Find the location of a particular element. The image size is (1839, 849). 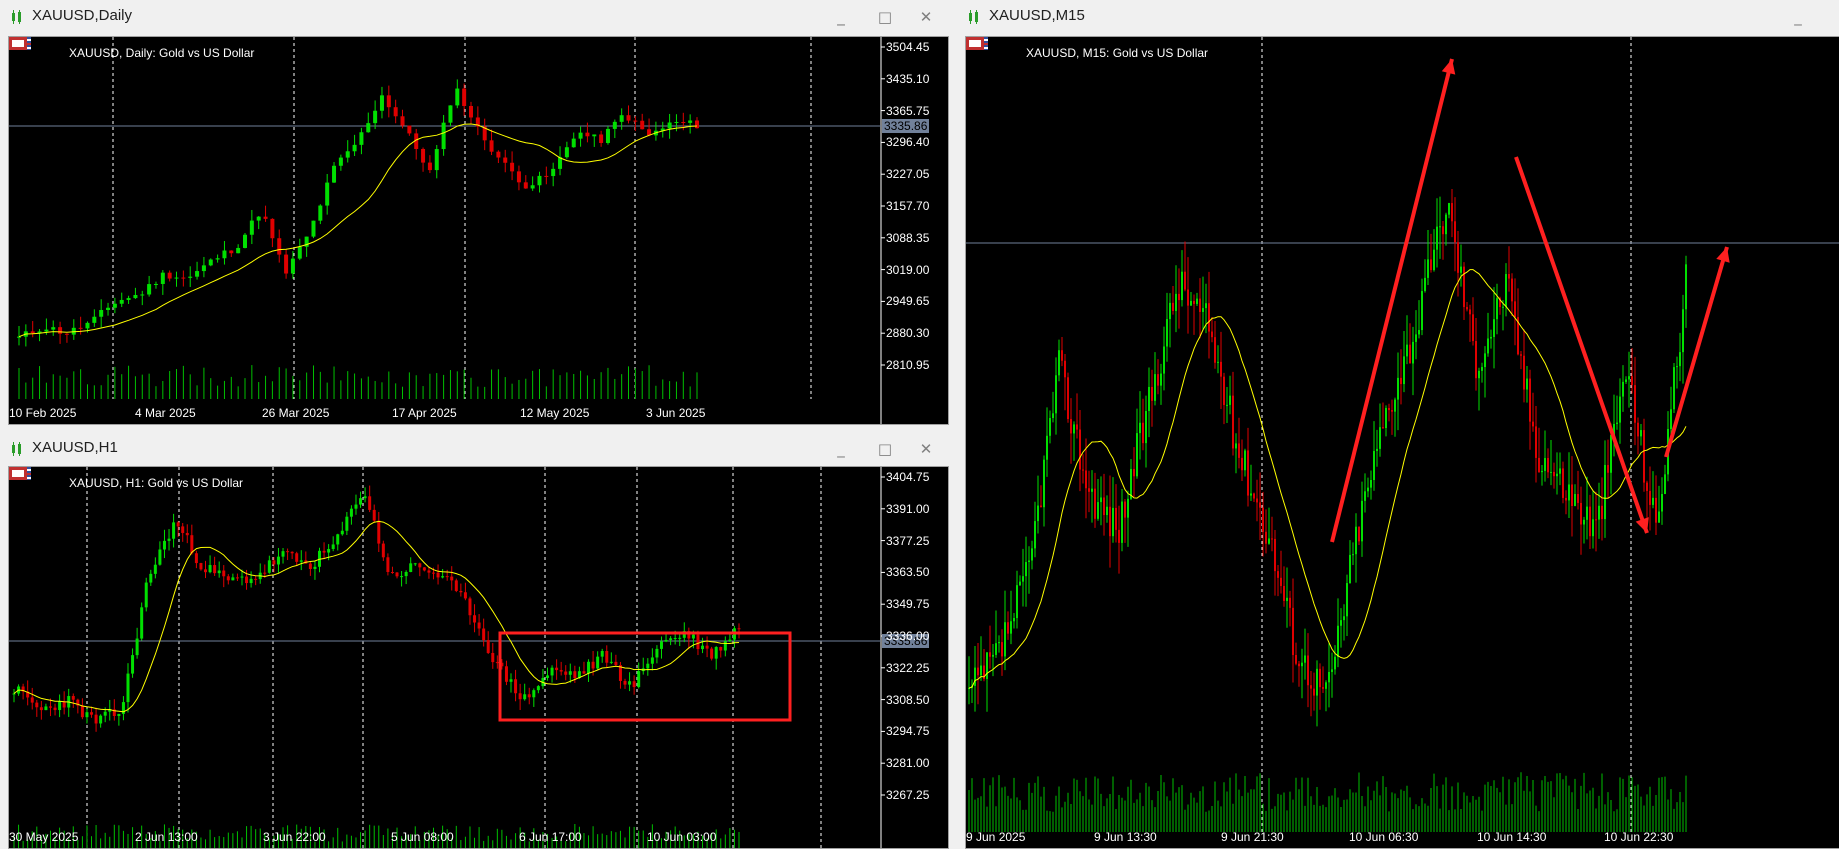

titlebar-daily: XAUUSD,Daily _ is located at coordinates (422, 17).